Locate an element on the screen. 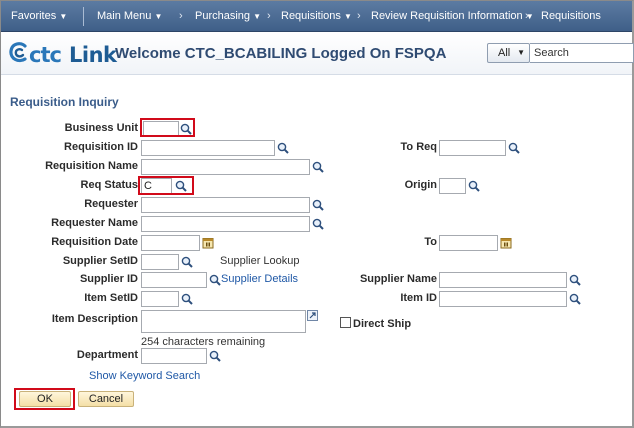 The width and height of the screenshot is (634, 428). supplier-details-link: Supplier Details is located at coordinates (259, 279).